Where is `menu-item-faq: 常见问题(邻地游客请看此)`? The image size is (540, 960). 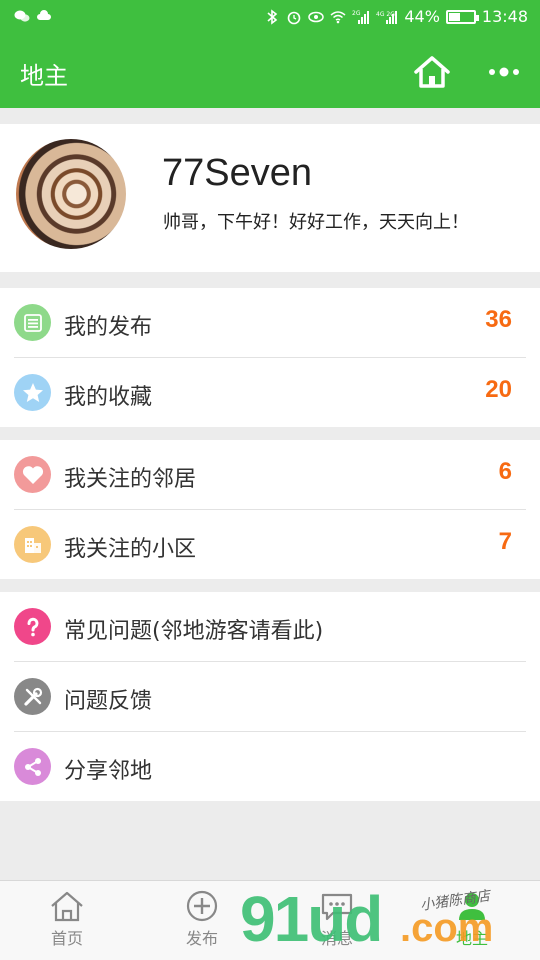
menu-item-faq: 常见问题(邻地游客请看此) is located at coordinates (270, 626).